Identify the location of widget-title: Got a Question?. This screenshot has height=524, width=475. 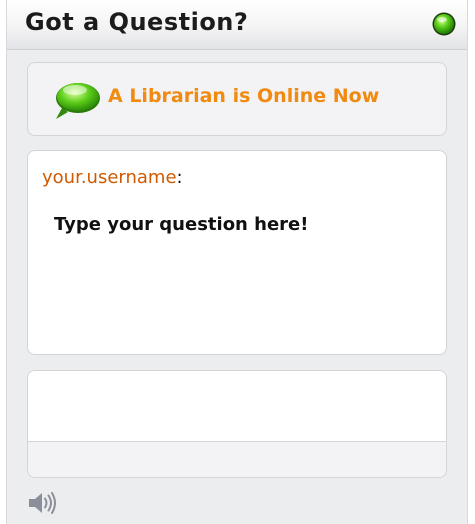
(137, 22).